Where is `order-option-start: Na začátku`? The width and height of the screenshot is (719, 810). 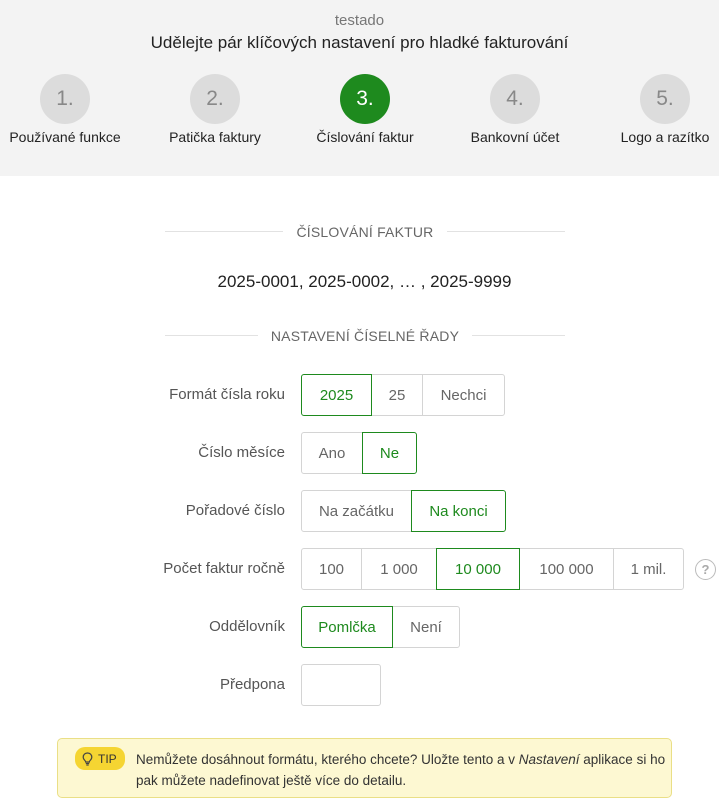
order-option-start: Na začátku is located at coordinates (356, 511).